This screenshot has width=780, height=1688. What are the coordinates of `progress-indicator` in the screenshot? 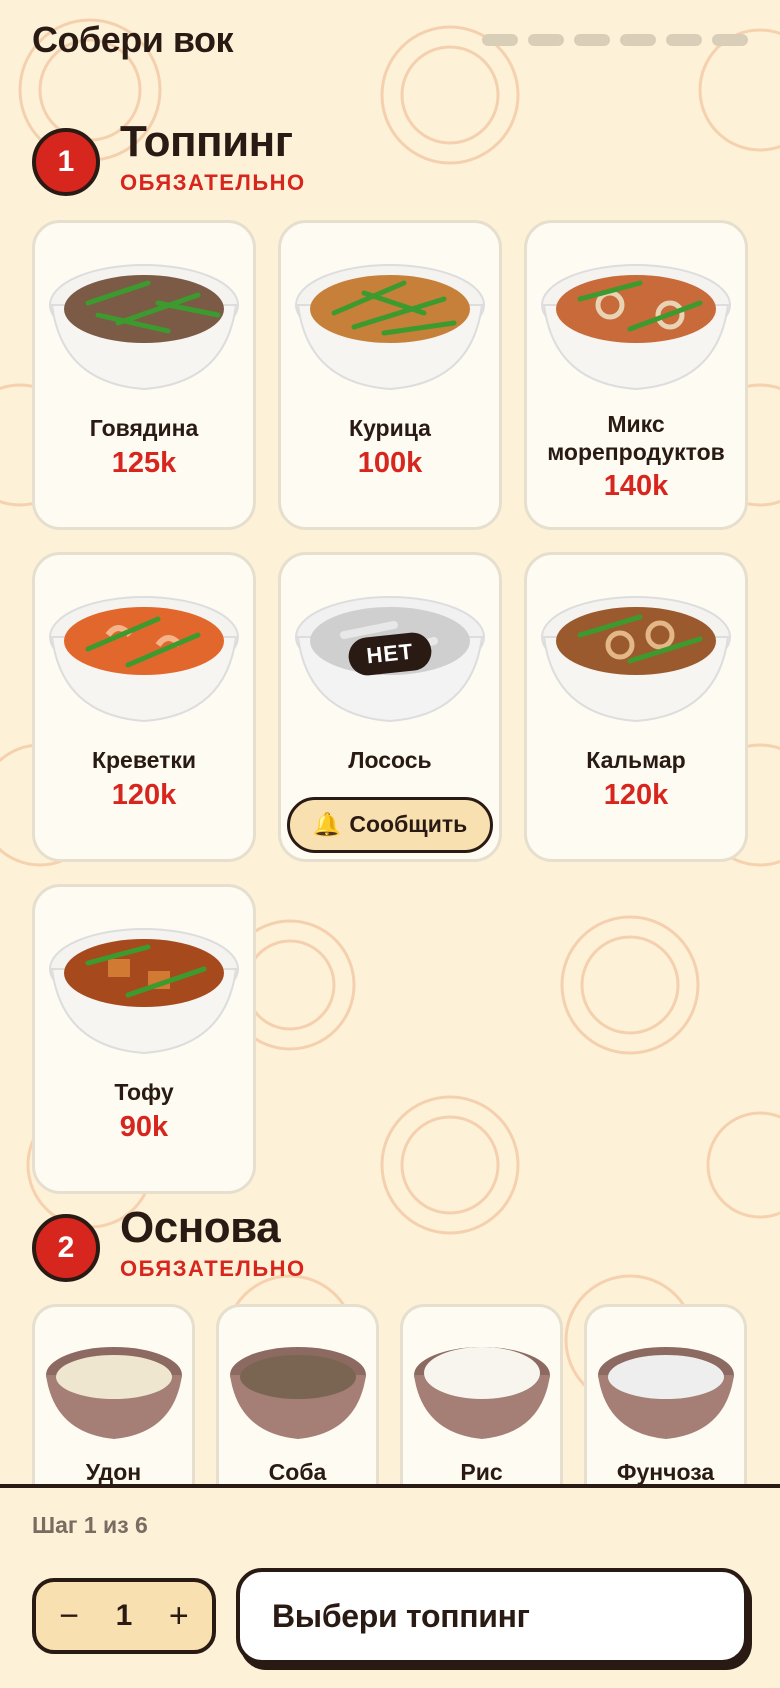 It's located at (615, 40).